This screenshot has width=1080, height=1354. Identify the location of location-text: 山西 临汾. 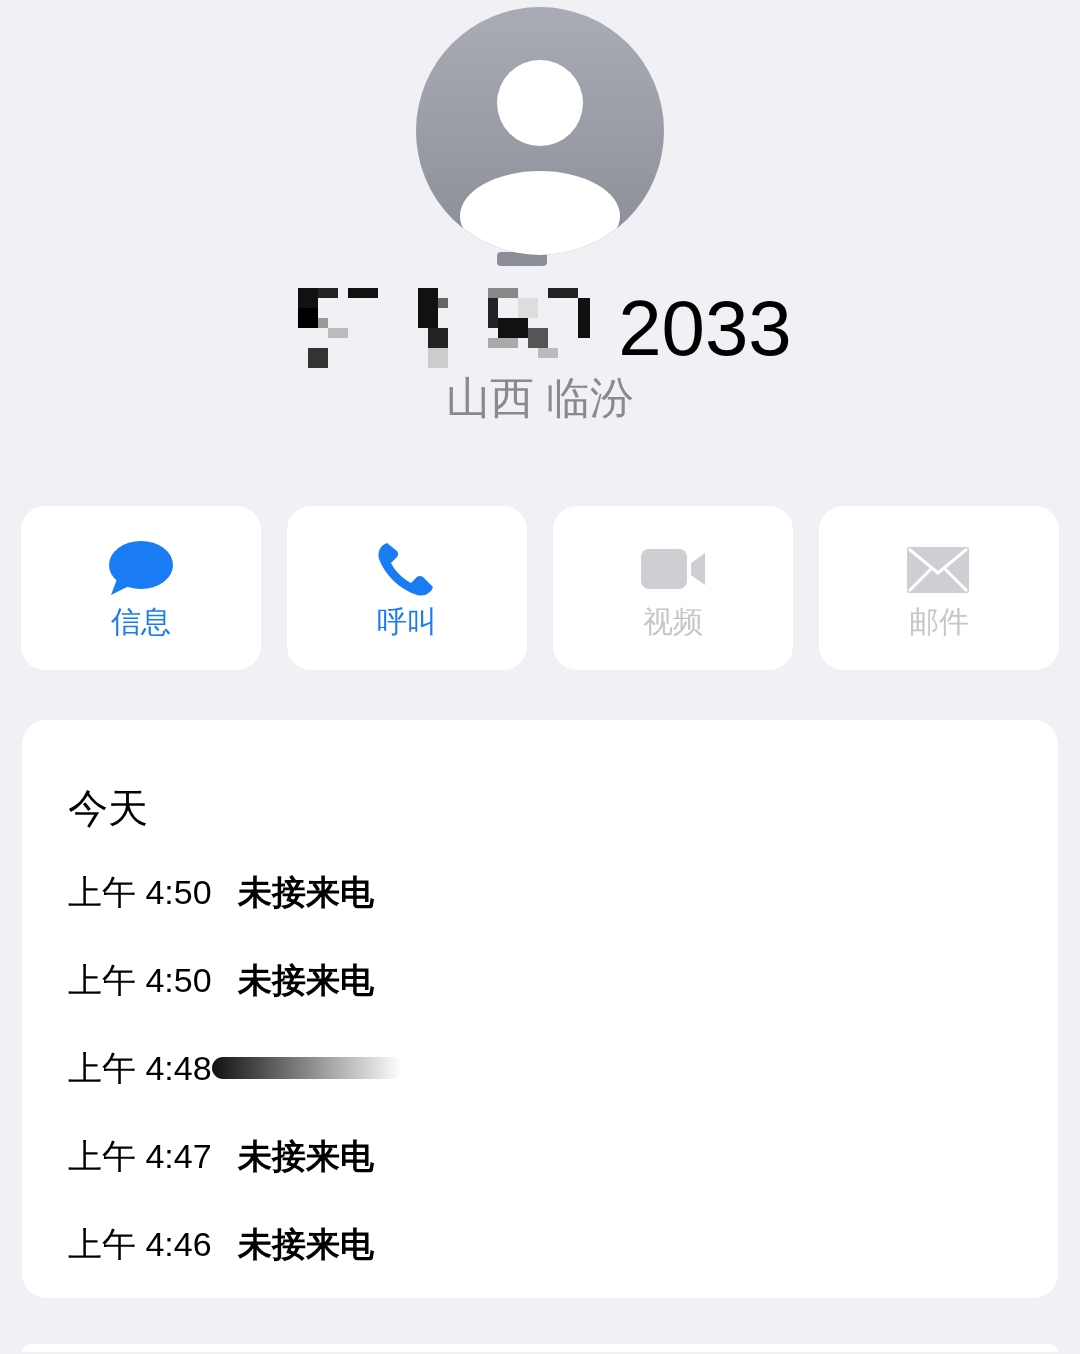
(540, 398).